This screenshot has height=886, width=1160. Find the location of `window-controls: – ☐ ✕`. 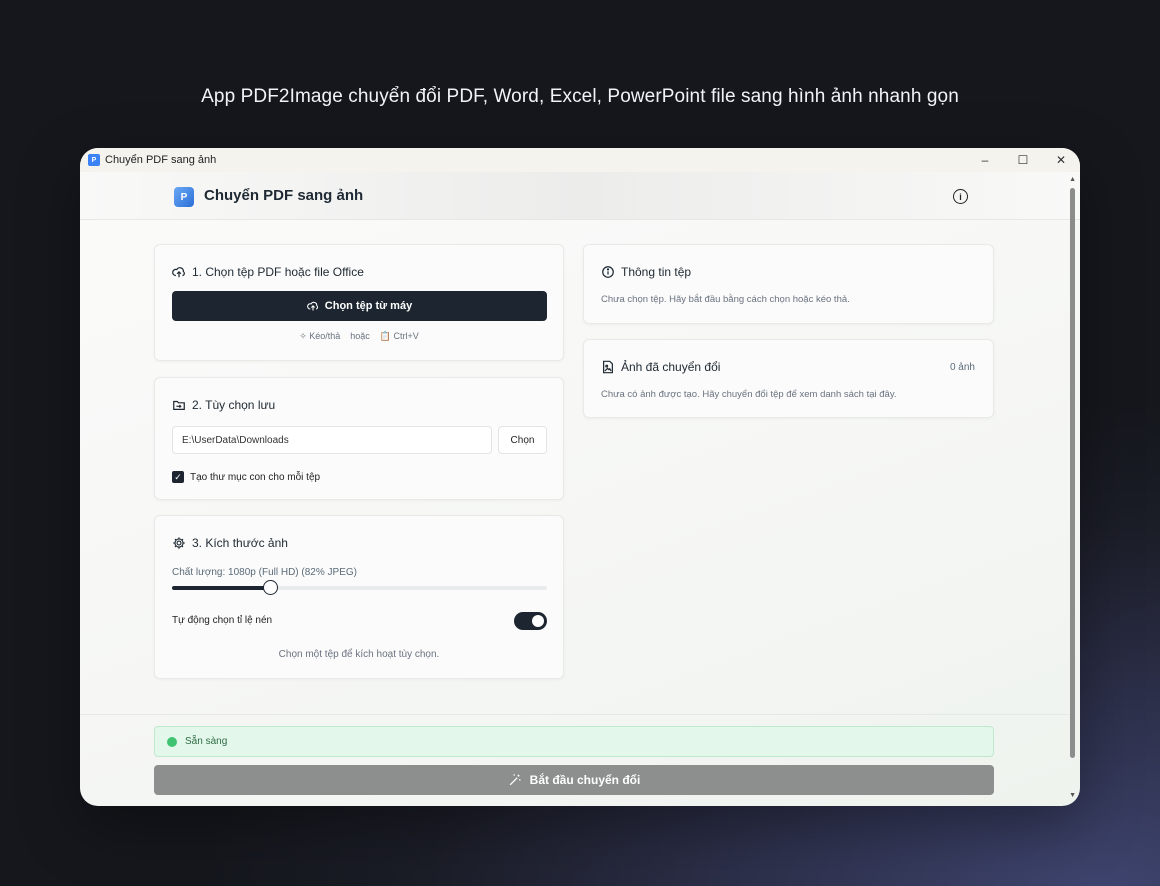

window-controls: – ☐ ✕ is located at coordinates (1023, 160).